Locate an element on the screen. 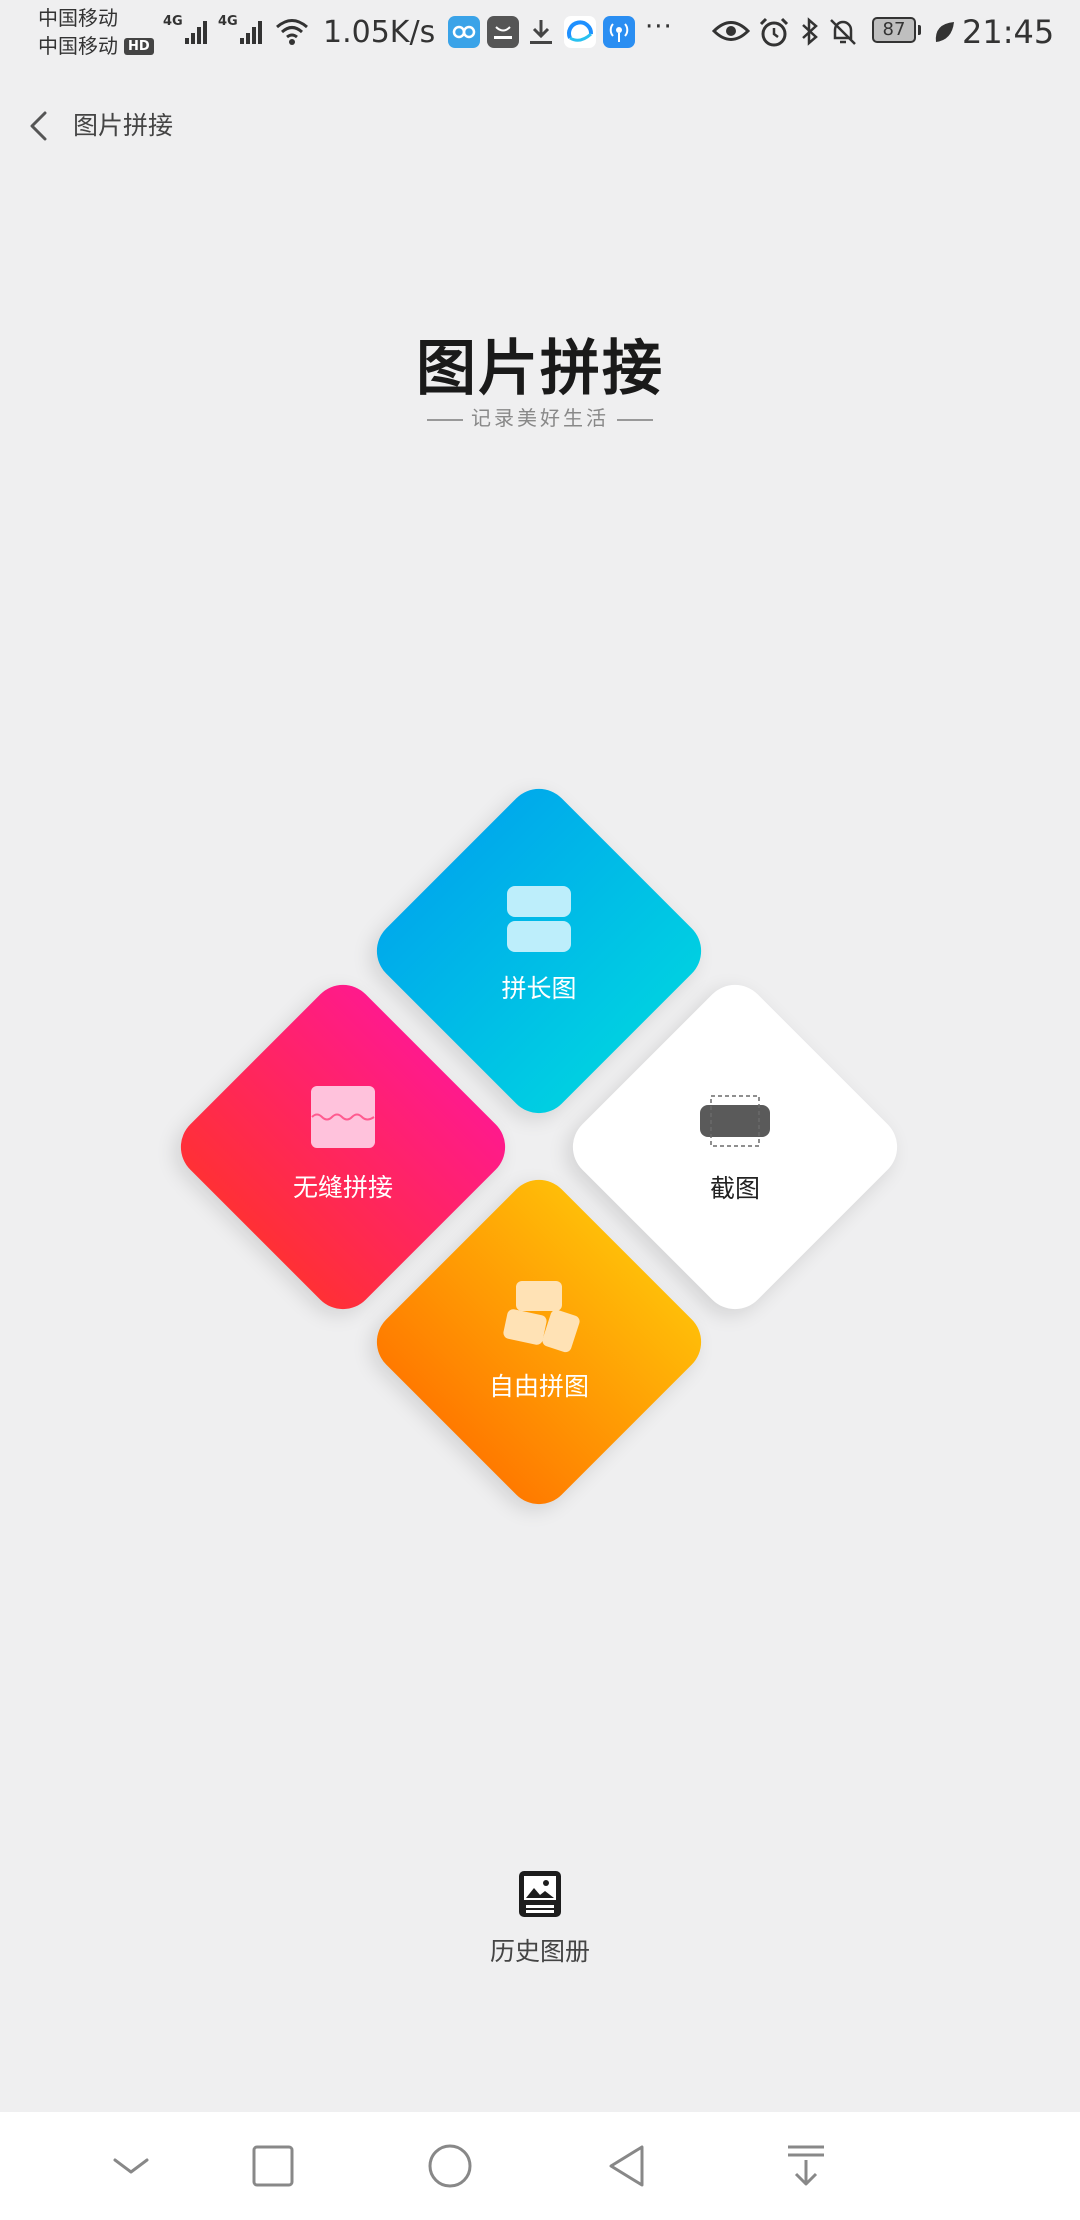 The width and height of the screenshot is (1080, 2220). battery-icon: 87 is located at coordinates (896, 30).